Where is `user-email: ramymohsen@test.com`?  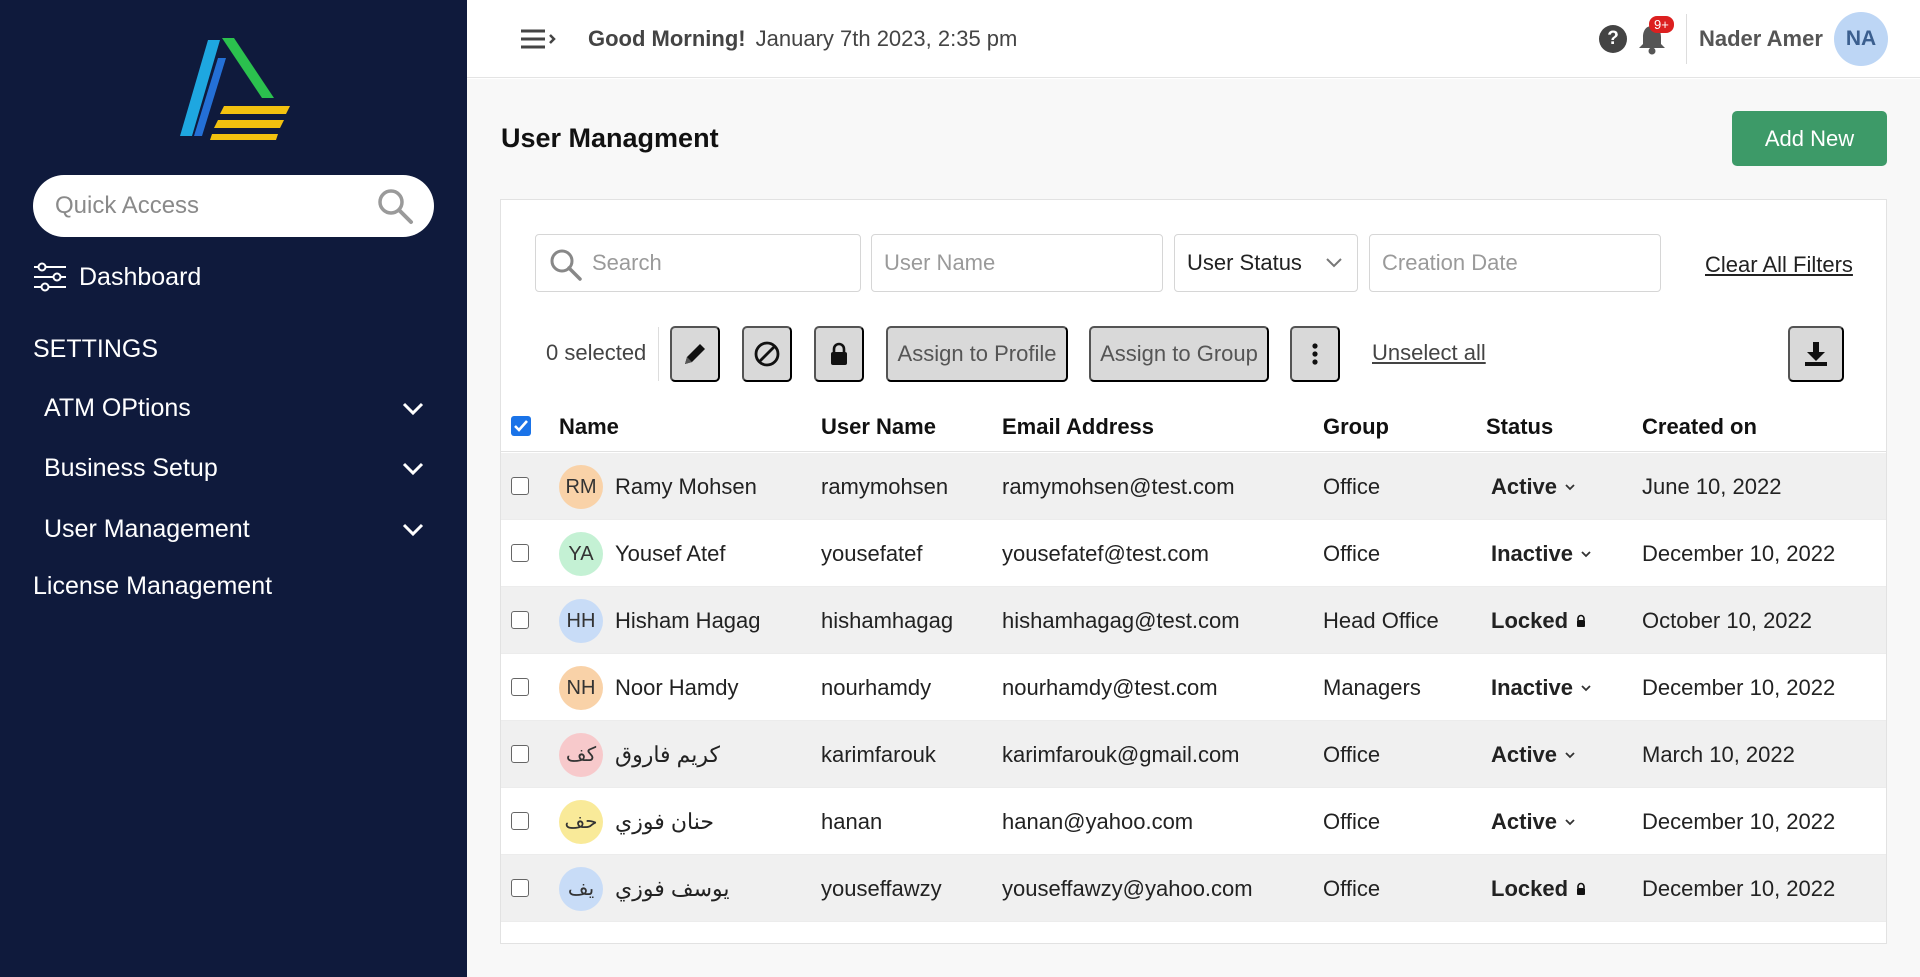
user-email: ramymohsen@test.com is located at coordinates (1118, 486).